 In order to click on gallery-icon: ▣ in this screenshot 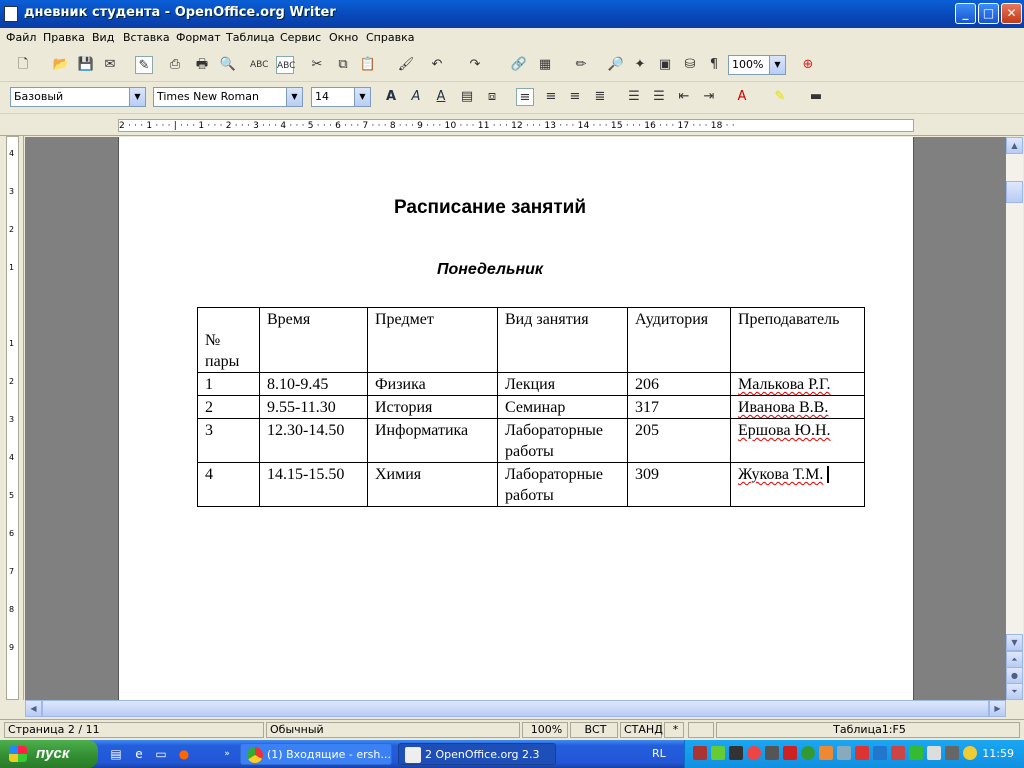, I will do `click(665, 65)`.